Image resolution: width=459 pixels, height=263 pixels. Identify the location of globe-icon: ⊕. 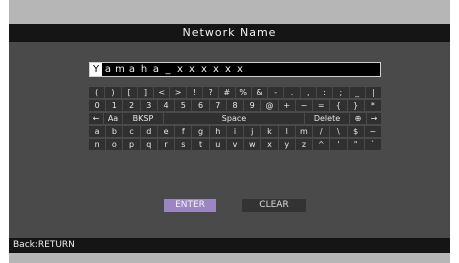
(358, 118).